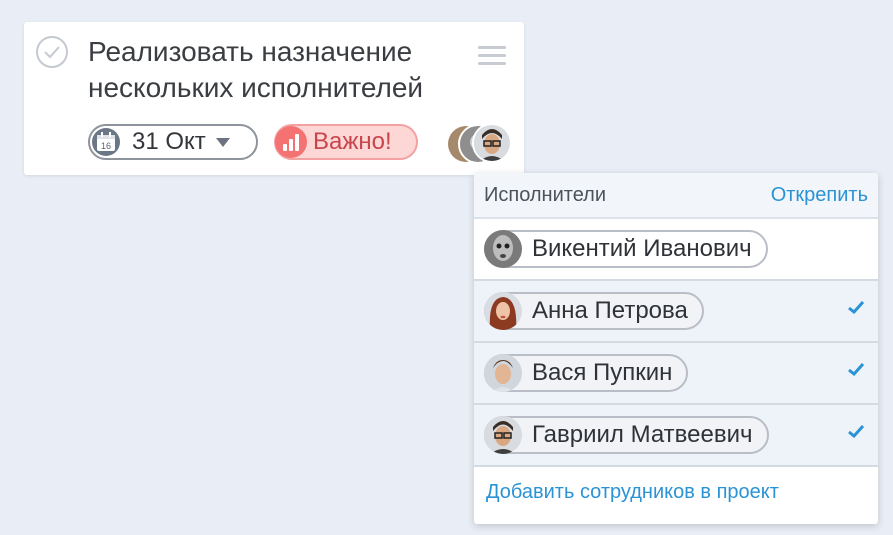  I want to click on due-date-button: 16 31 Окт, so click(173, 142).